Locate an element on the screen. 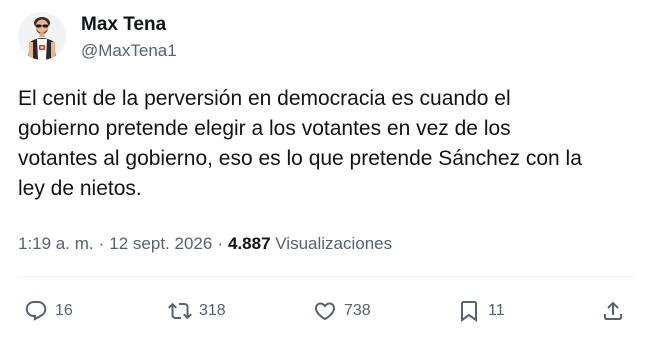  repost-icon is located at coordinates (180, 311).